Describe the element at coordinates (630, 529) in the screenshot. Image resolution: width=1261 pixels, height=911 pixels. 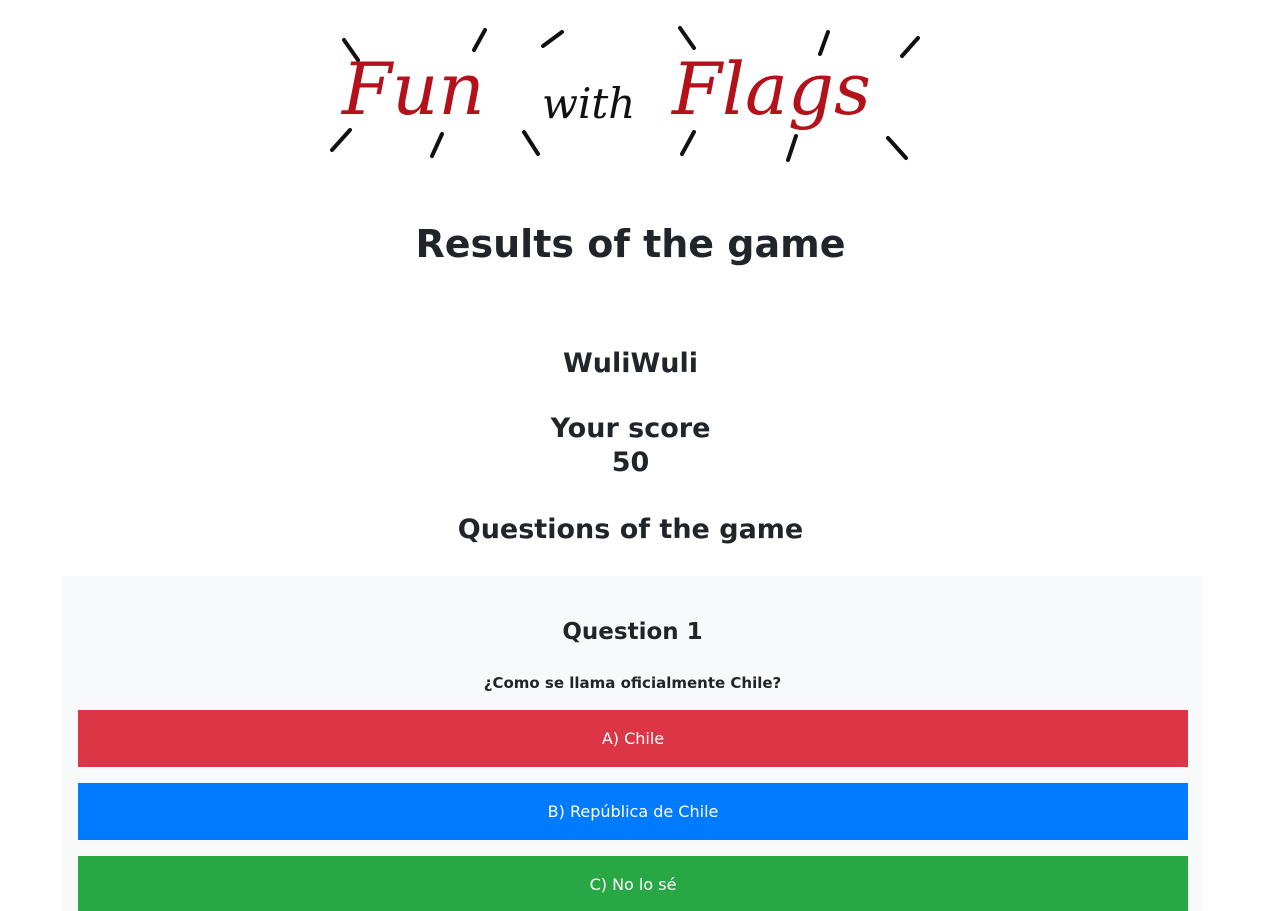
I see `questions-heading: Questions of the game` at that location.